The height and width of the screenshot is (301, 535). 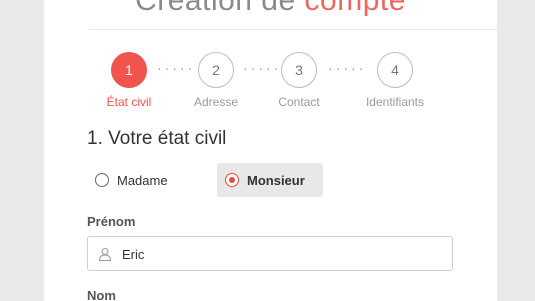 I want to click on step-1: 1, so click(x=129, y=70).